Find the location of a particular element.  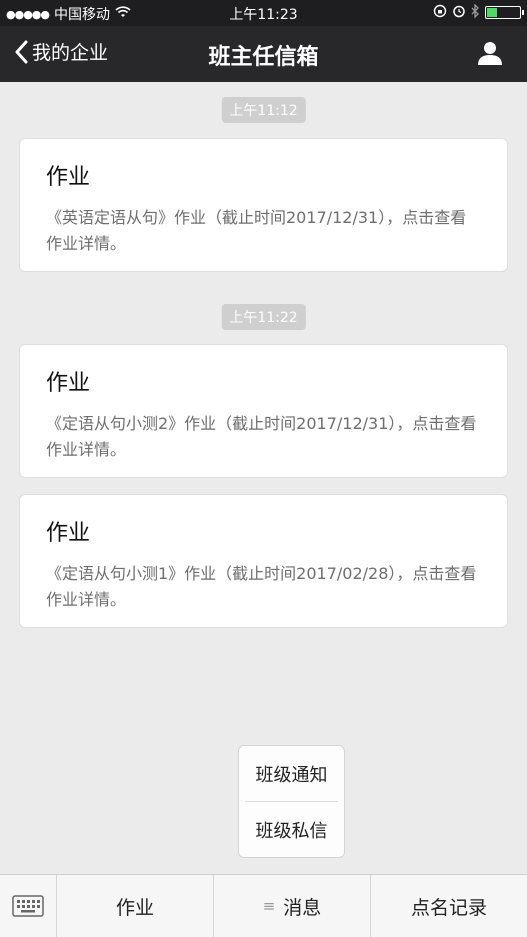

bottom-tab-bar: 作业 ≡ 消息 点名记录 is located at coordinates (263, 905).